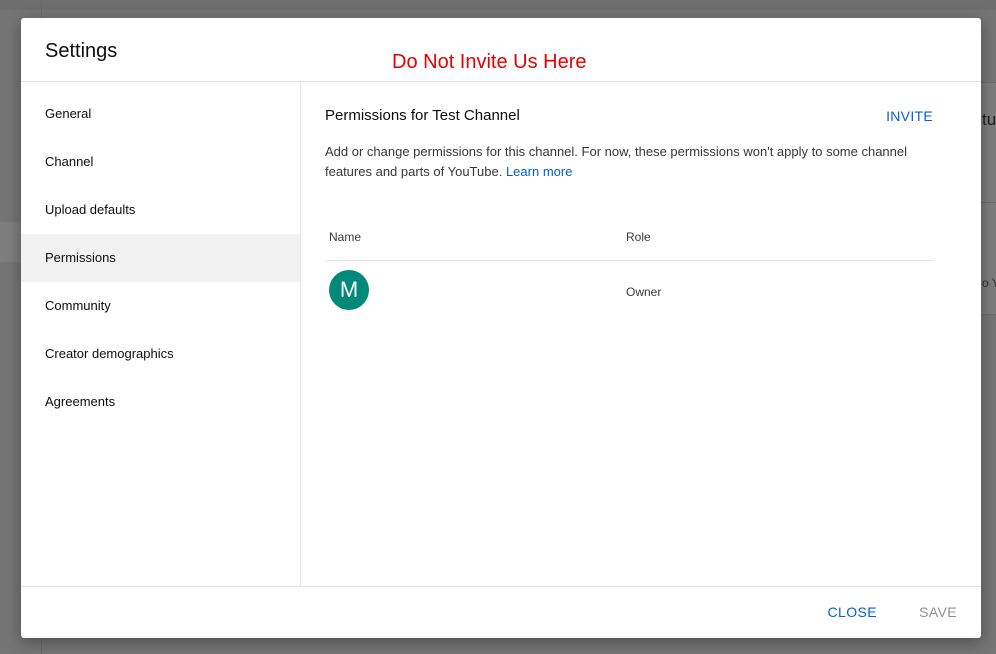 The width and height of the screenshot is (996, 654). I want to click on sidebar-item-creator-demographics: Creator demographics, so click(160, 354).